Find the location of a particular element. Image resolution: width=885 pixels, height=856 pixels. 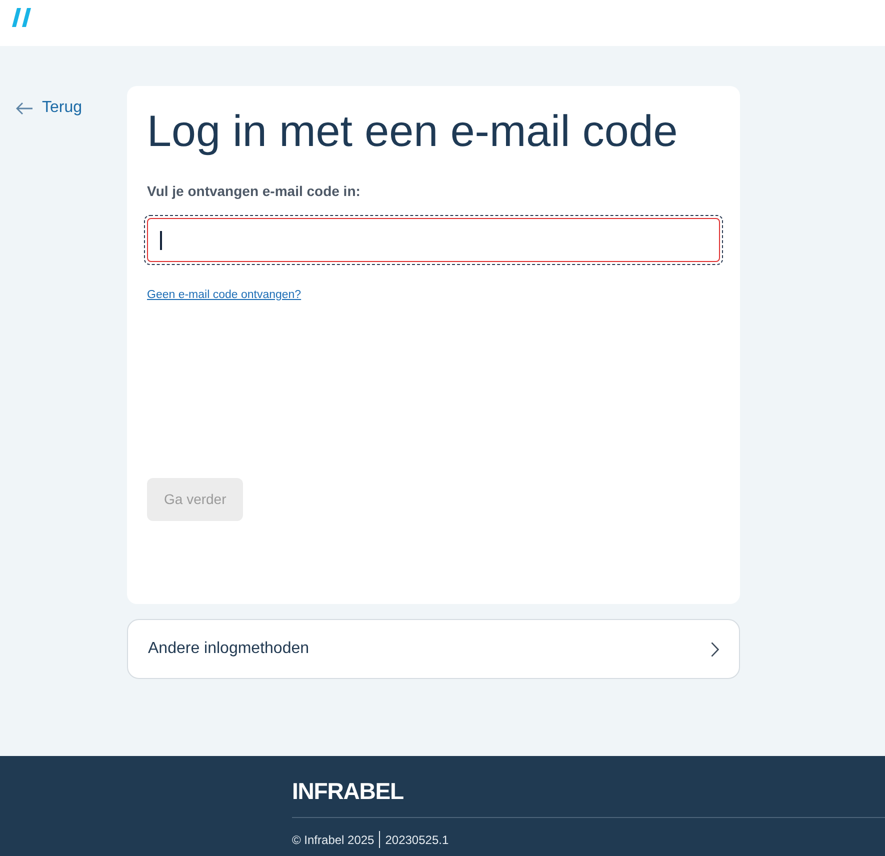

version-text: 20230525.1 is located at coordinates (417, 840).